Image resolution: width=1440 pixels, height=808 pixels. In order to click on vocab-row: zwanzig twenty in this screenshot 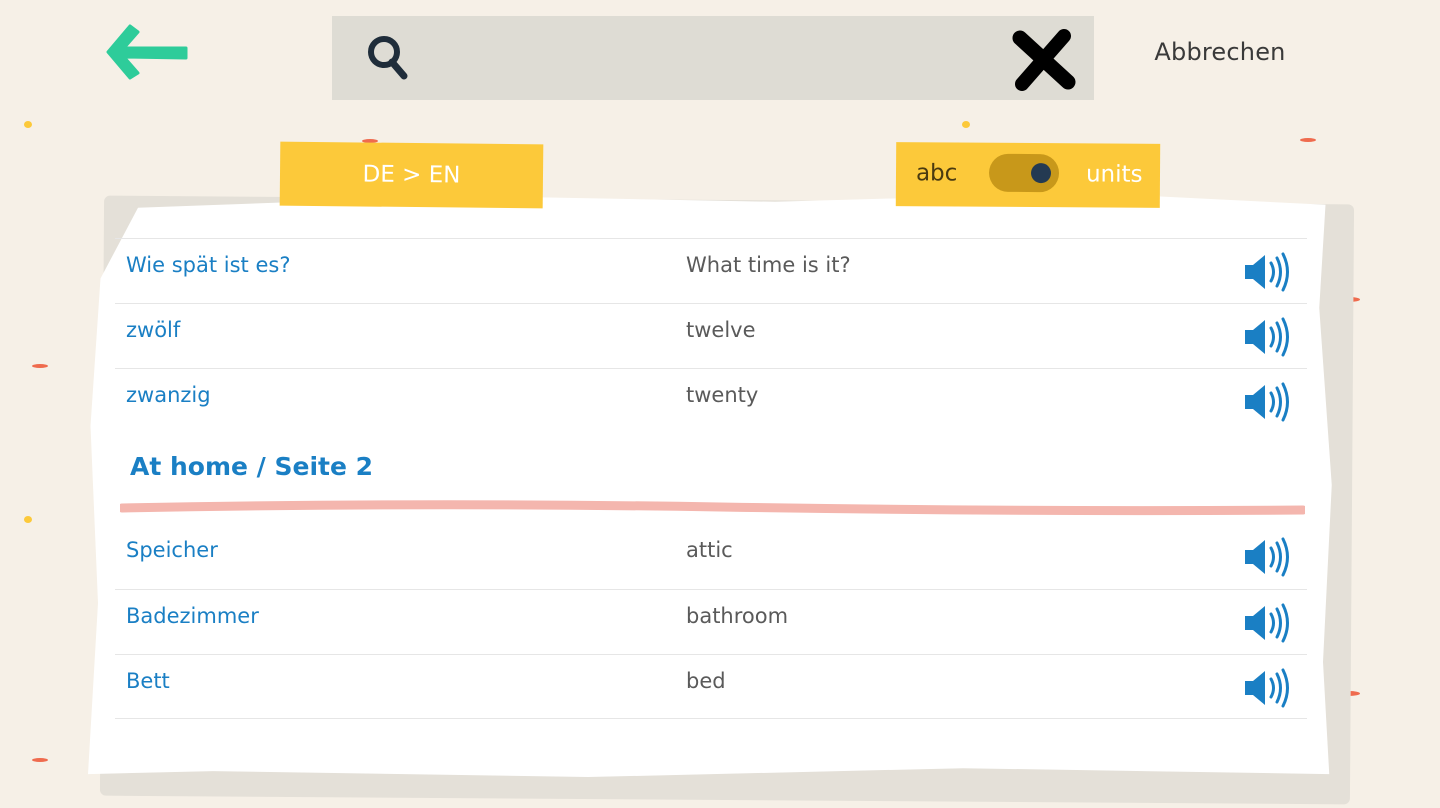, I will do `click(711, 400)`.